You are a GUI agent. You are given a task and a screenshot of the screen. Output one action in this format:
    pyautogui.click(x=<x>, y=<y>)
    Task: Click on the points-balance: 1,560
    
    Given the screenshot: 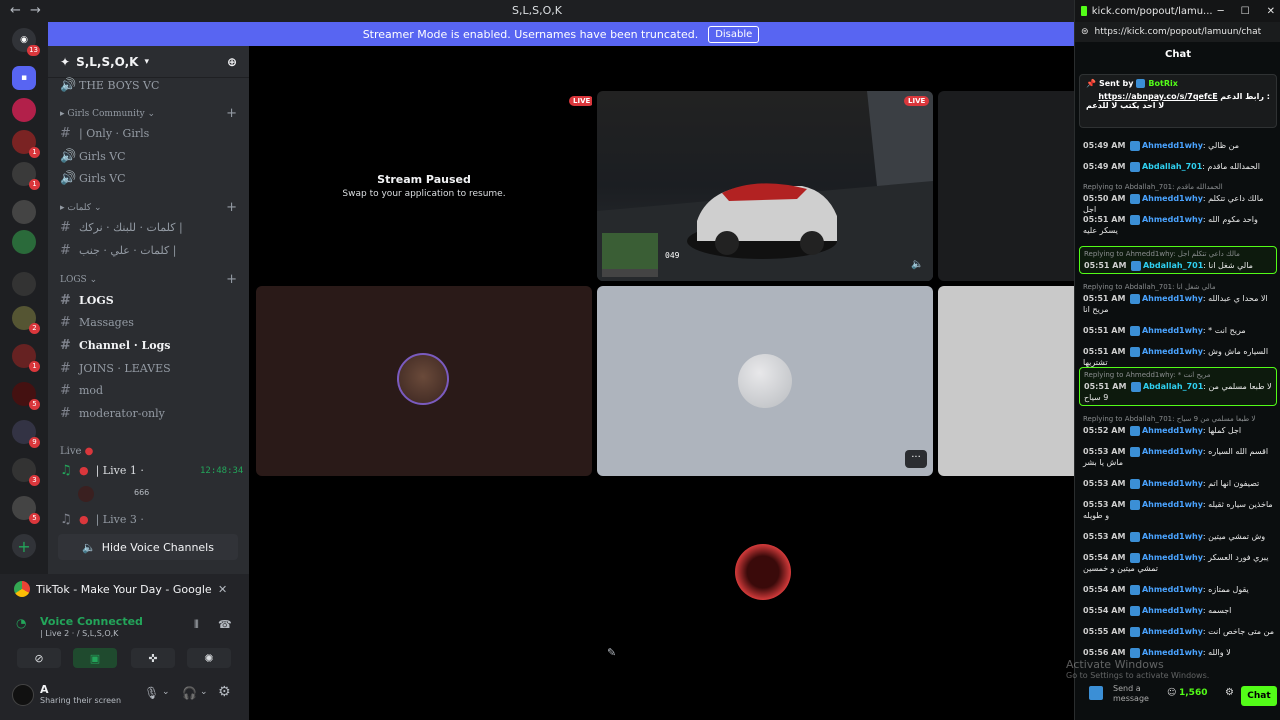 What is the action you would take?
    pyautogui.click(x=1193, y=693)
    